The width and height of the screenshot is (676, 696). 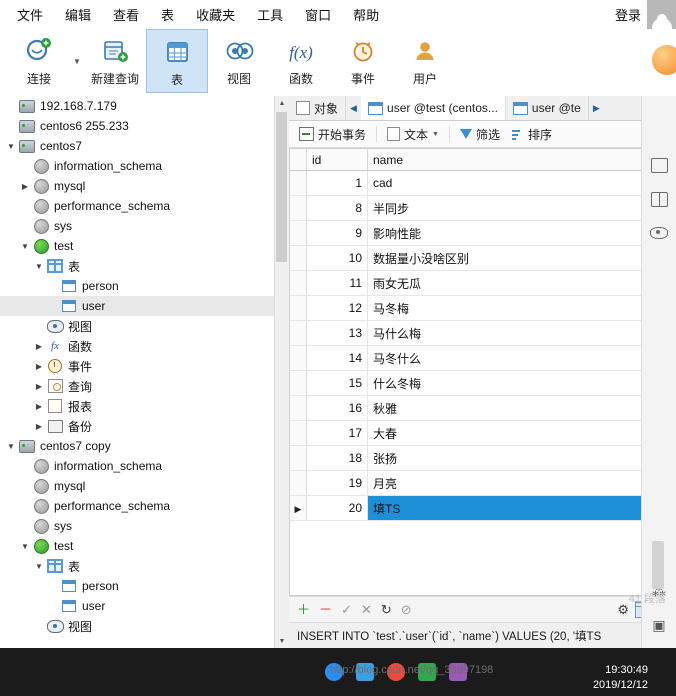 I want to click on ribbon-button-event: 事件, so click(x=363, y=63).